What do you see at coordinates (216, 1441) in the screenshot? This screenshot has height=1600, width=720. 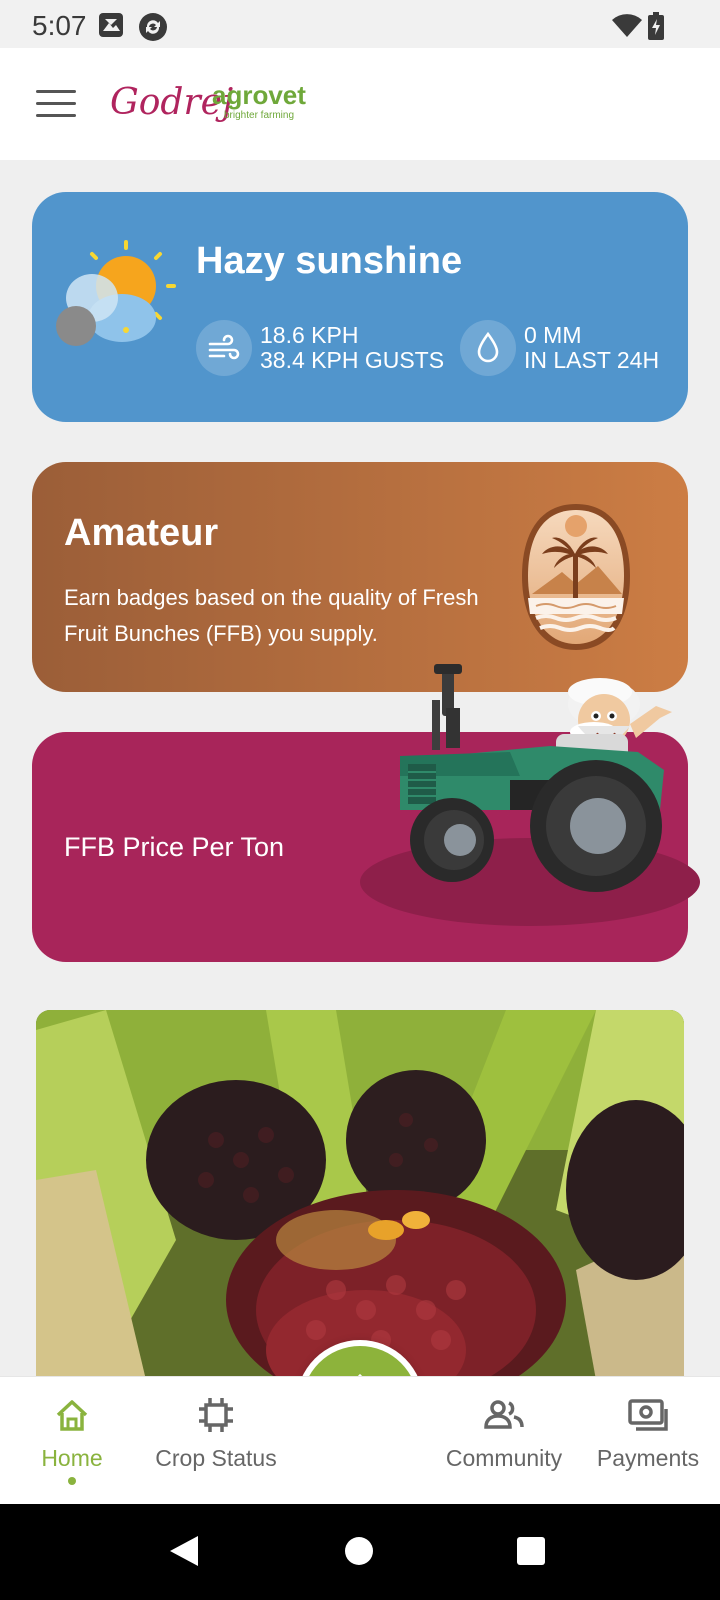 I see `nav-crop-status: Crop Status` at bounding box center [216, 1441].